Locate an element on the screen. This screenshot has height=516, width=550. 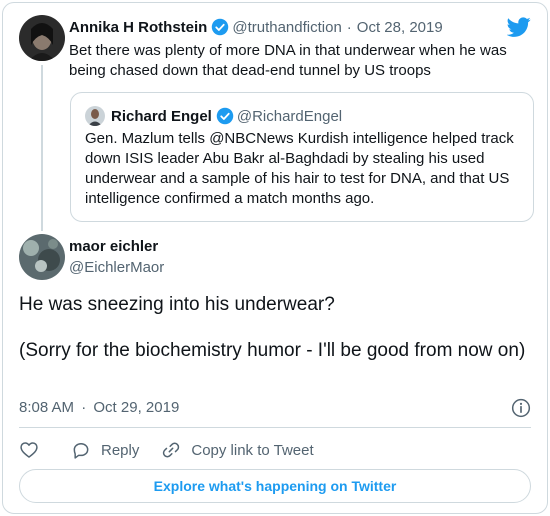
copy-link-button: Copy link to Tweet is located at coordinates (237, 450).